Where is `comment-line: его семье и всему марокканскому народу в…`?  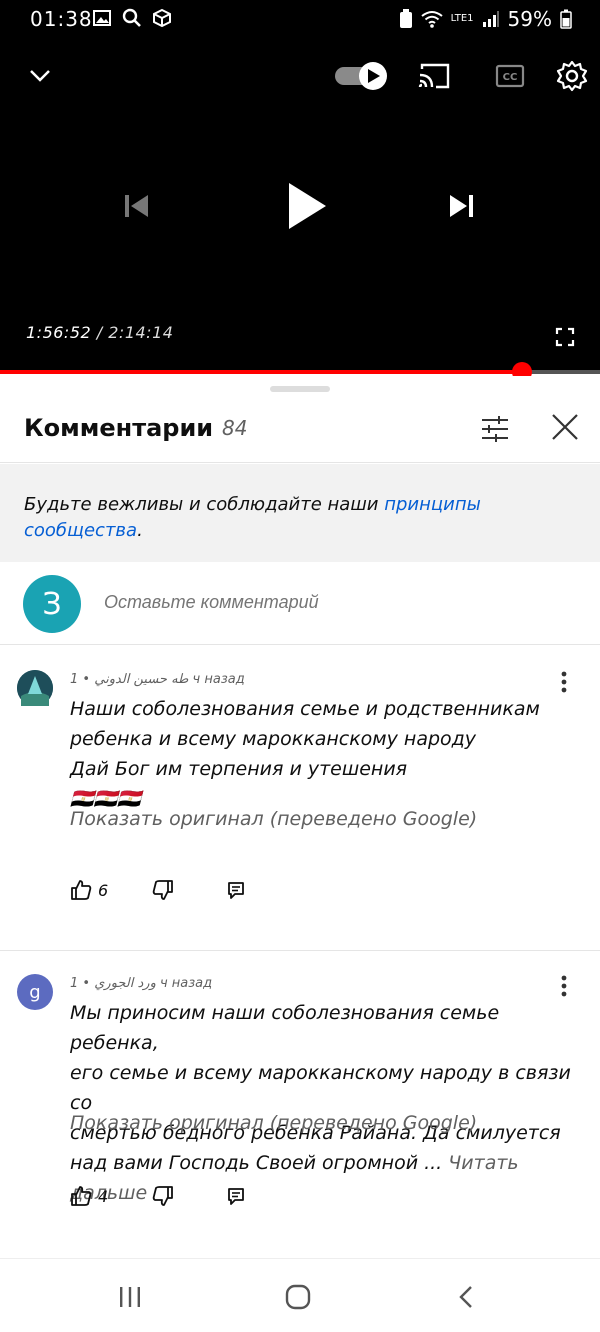 comment-line: его семье и всему марокканскому народу в… is located at coordinates (320, 1088).